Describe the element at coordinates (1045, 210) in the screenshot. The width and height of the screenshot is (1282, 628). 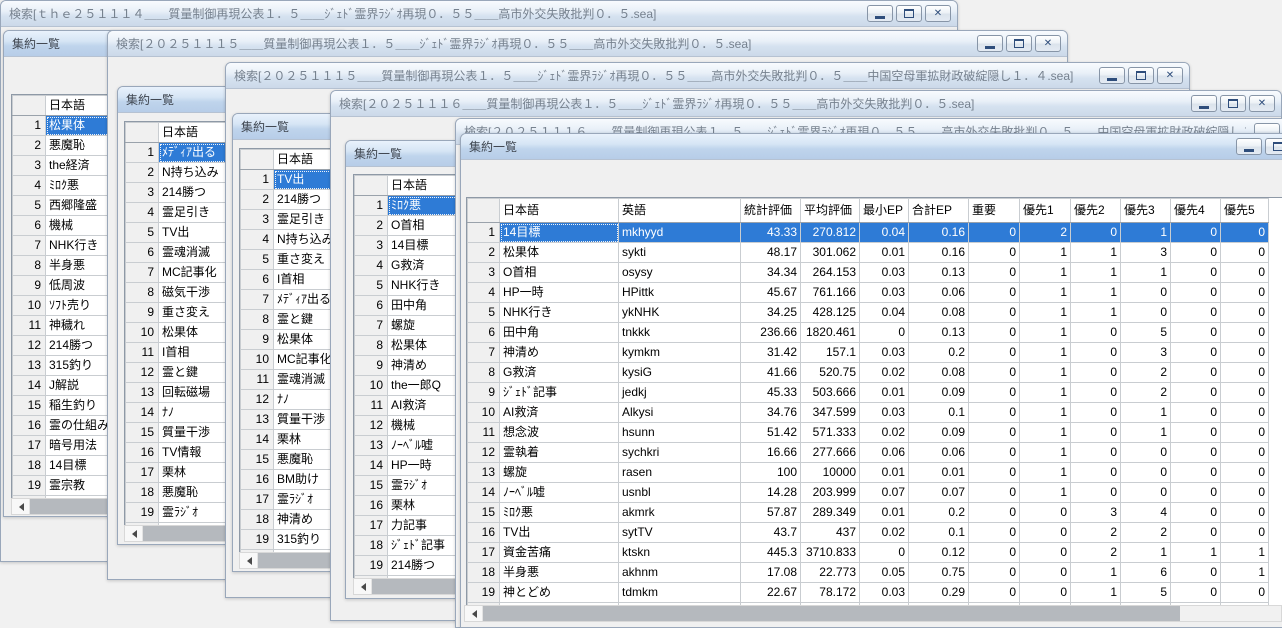
I see `column-header: 優先1` at that location.